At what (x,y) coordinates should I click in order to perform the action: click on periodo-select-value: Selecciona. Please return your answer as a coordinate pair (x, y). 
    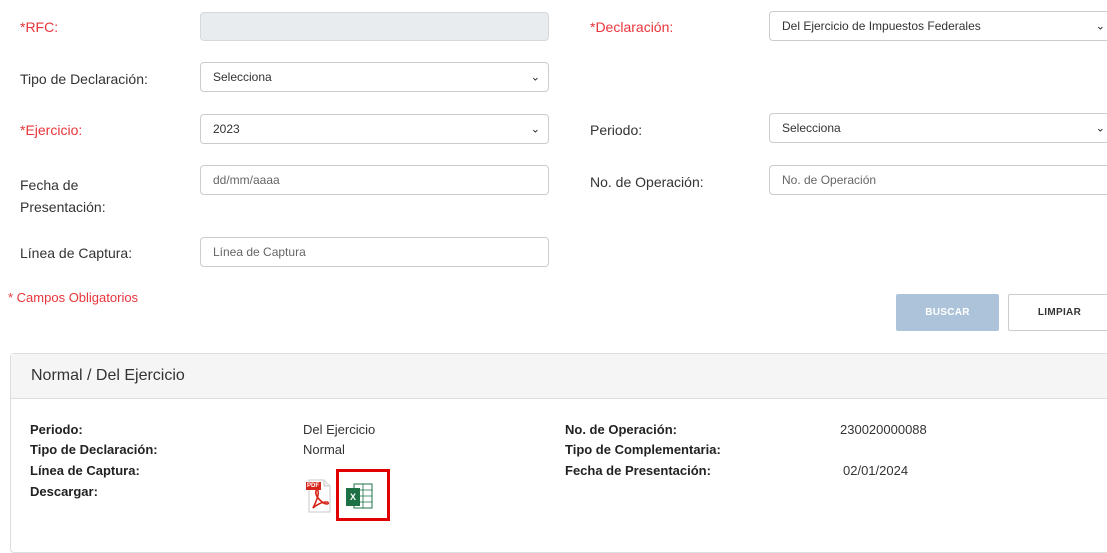
    Looking at the image, I should click on (811, 128).